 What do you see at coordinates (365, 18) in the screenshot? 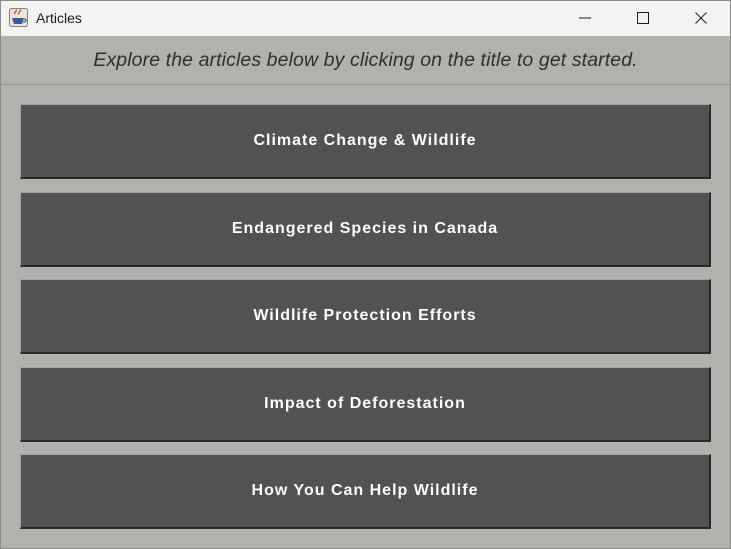
I see `title-bar: Articles` at bounding box center [365, 18].